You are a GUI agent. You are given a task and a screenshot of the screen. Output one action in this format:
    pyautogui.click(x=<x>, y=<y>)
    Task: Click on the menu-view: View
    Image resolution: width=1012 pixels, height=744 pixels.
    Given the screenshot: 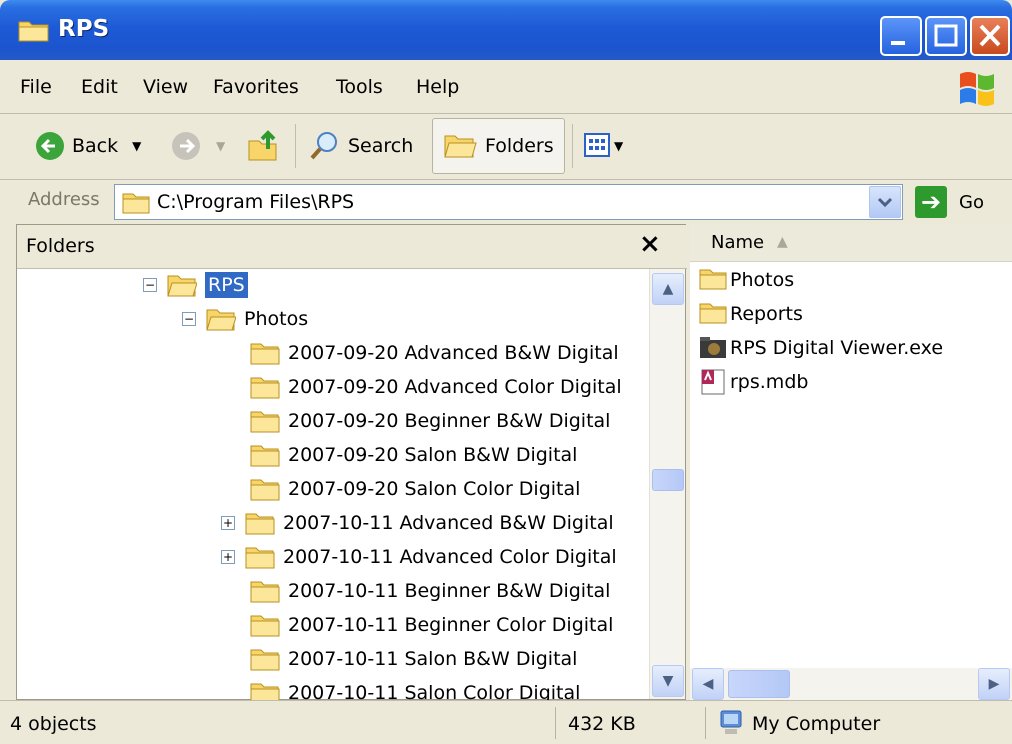 What is the action you would take?
    pyautogui.click(x=165, y=87)
    